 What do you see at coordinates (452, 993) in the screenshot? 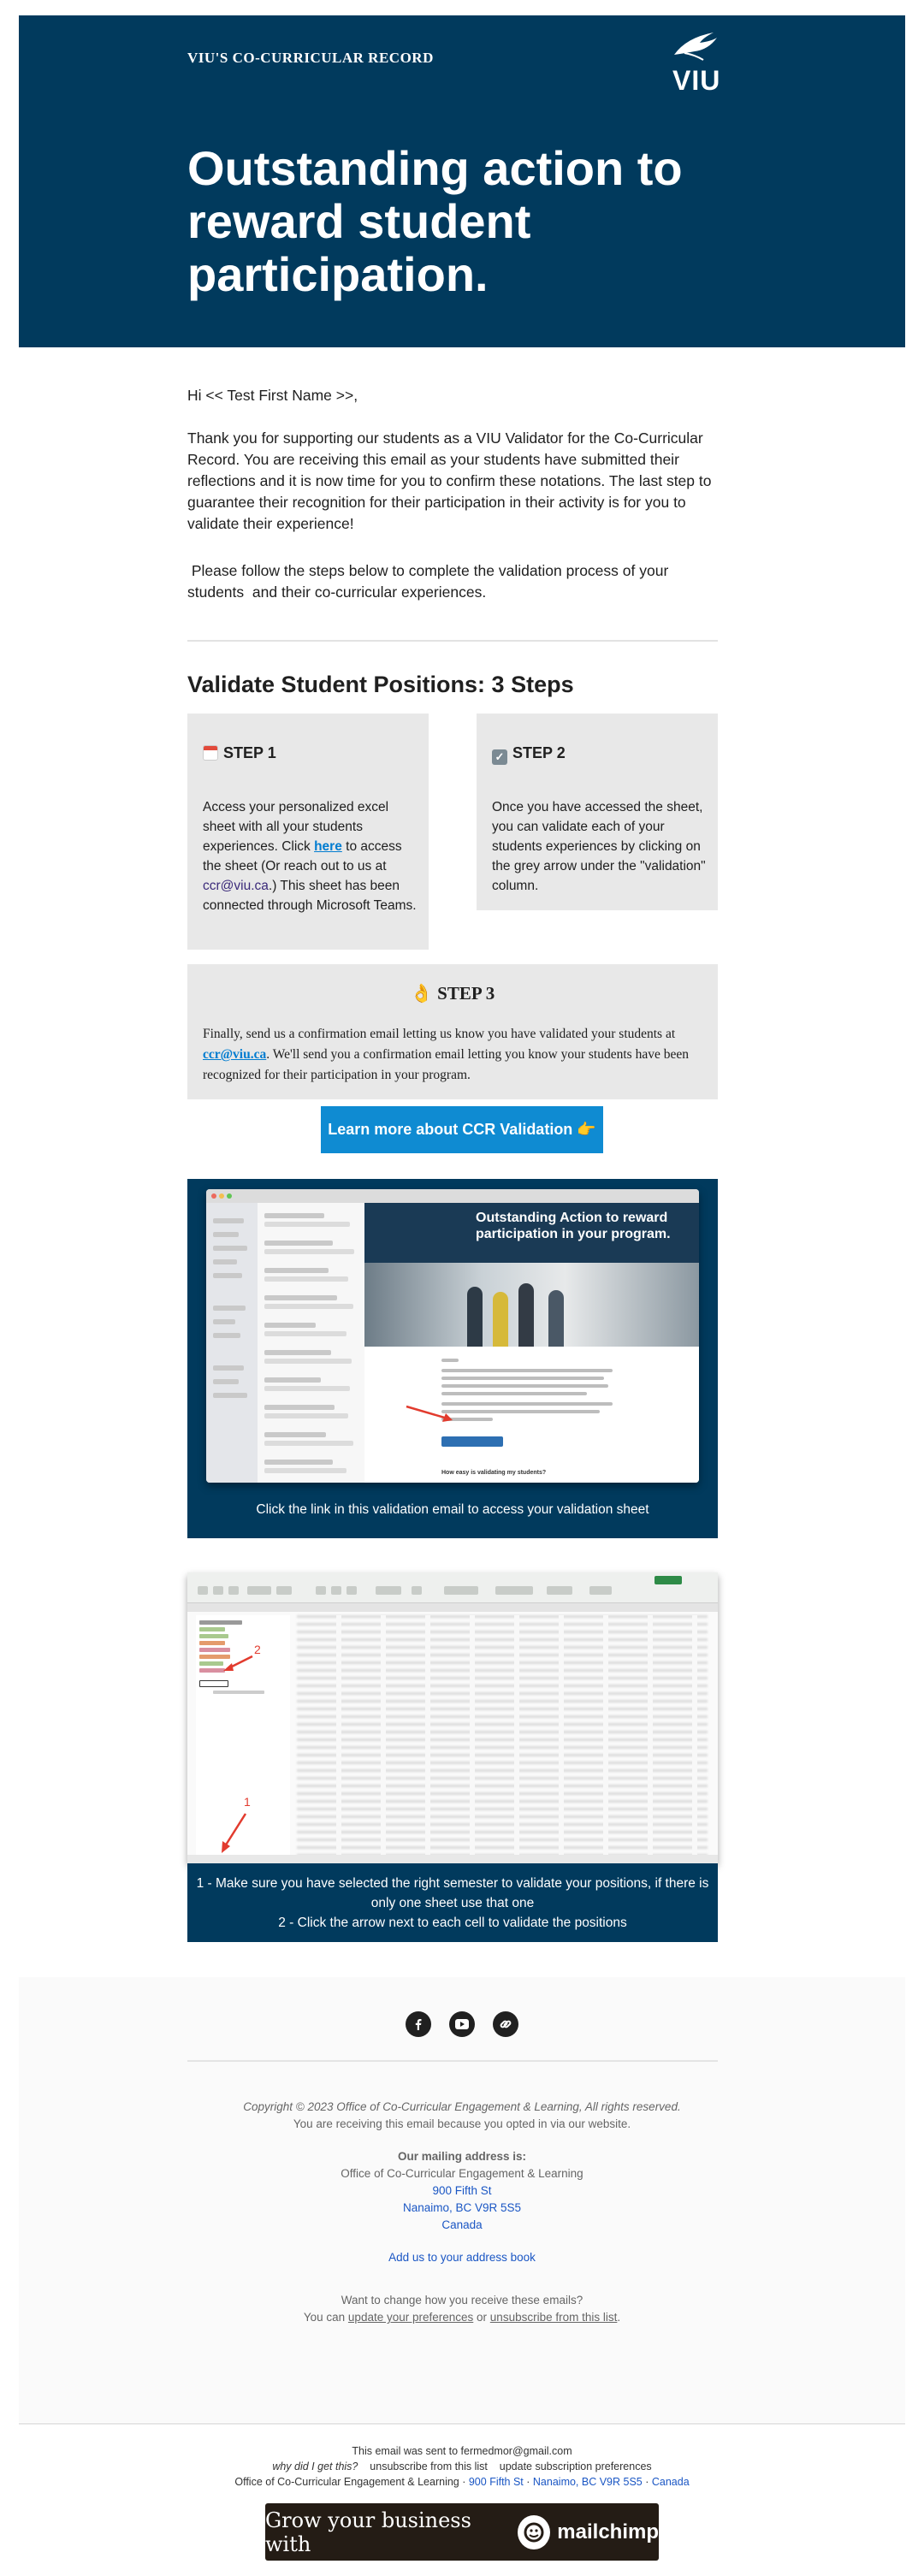
I see `step-3-title: 👌 STEP 3` at bounding box center [452, 993].